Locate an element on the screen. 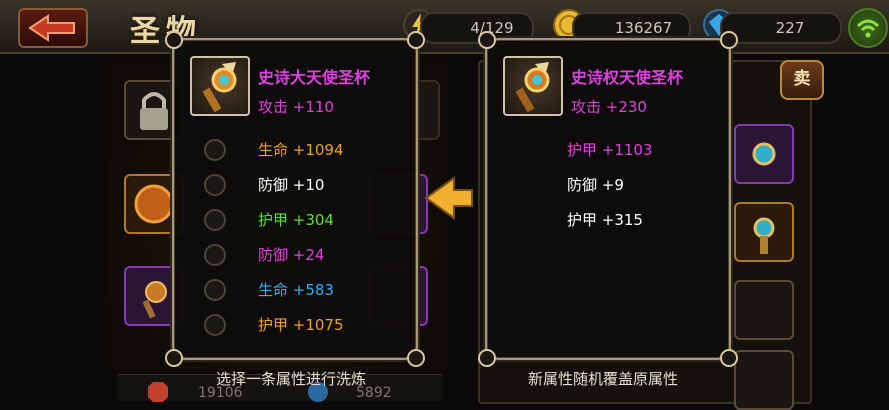 The width and height of the screenshot is (889, 410). stat-label: 护甲 +1103 is located at coordinates (610, 150).